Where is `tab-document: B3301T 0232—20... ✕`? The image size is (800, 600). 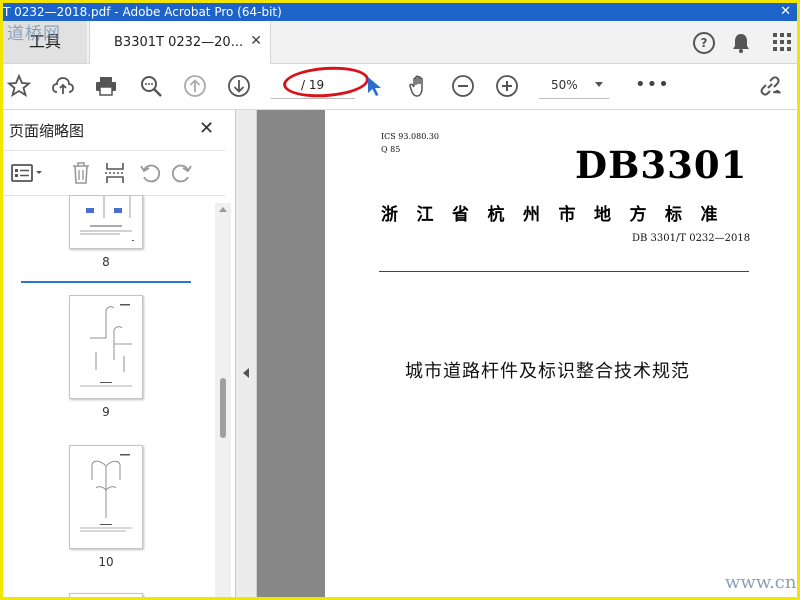 tab-document: B3301T 0232—20... ✕ is located at coordinates (180, 42).